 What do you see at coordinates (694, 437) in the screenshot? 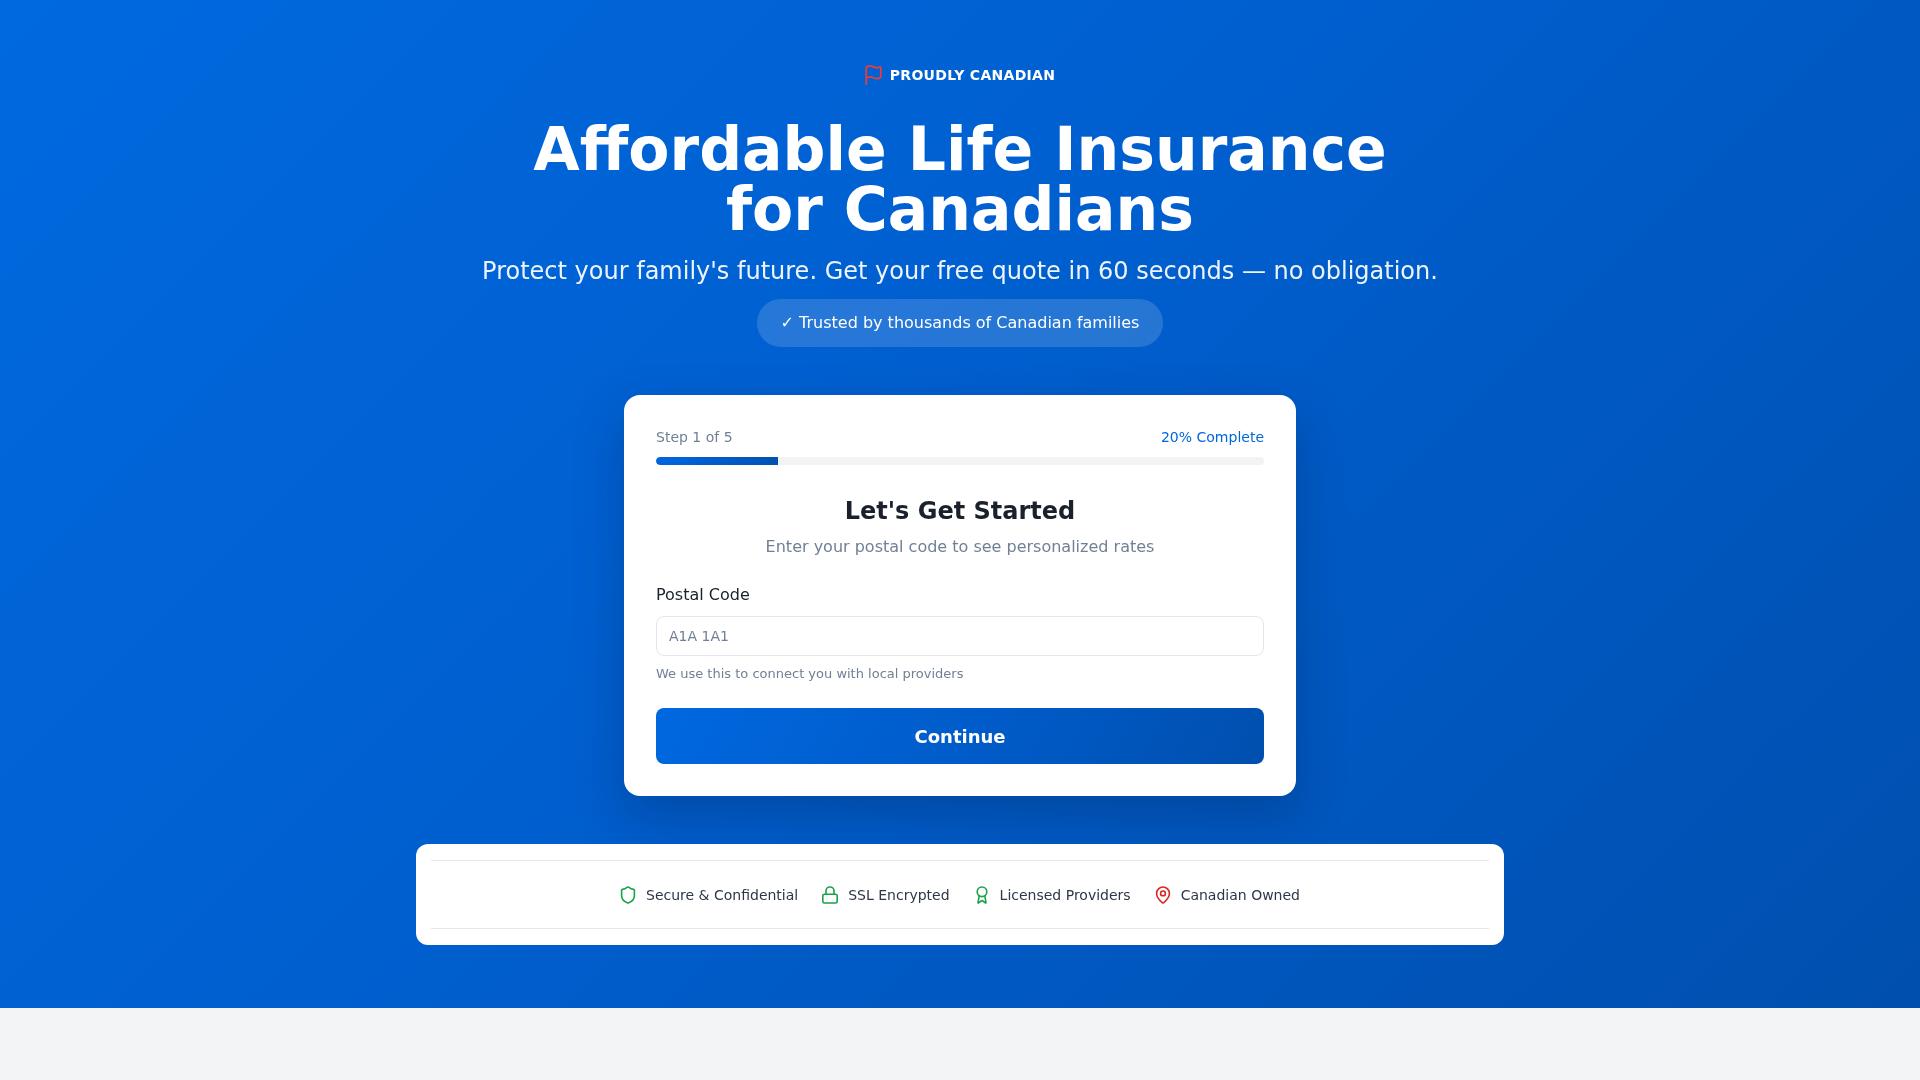
I see `step-label: Step 1 of 5` at bounding box center [694, 437].